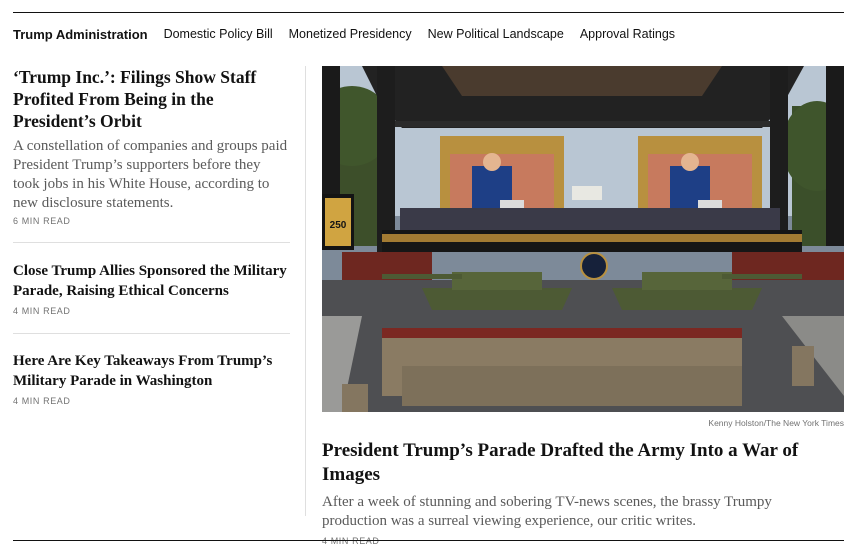  What do you see at coordinates (428, 12) in the screenshot?
I see `top-rule` at bounding box center [428, 12].